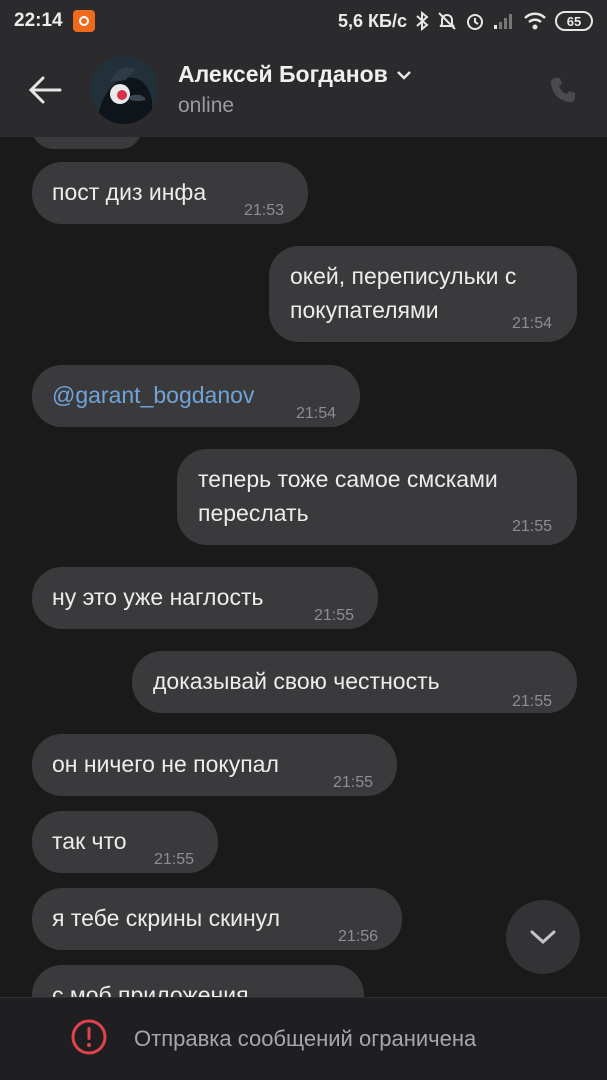 Image resolution: width=607 pixels, height=1080 pixels. Describe the element at coordinates (475, 22) in the screenshot. I see `alarm-icon` at that location.